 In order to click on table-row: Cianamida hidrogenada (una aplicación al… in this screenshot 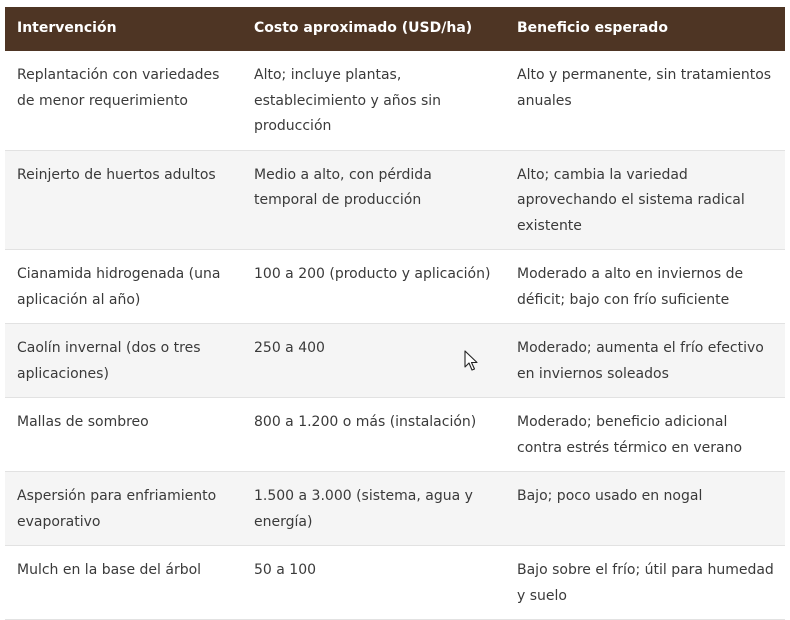, I will do `click(395, 286)`.